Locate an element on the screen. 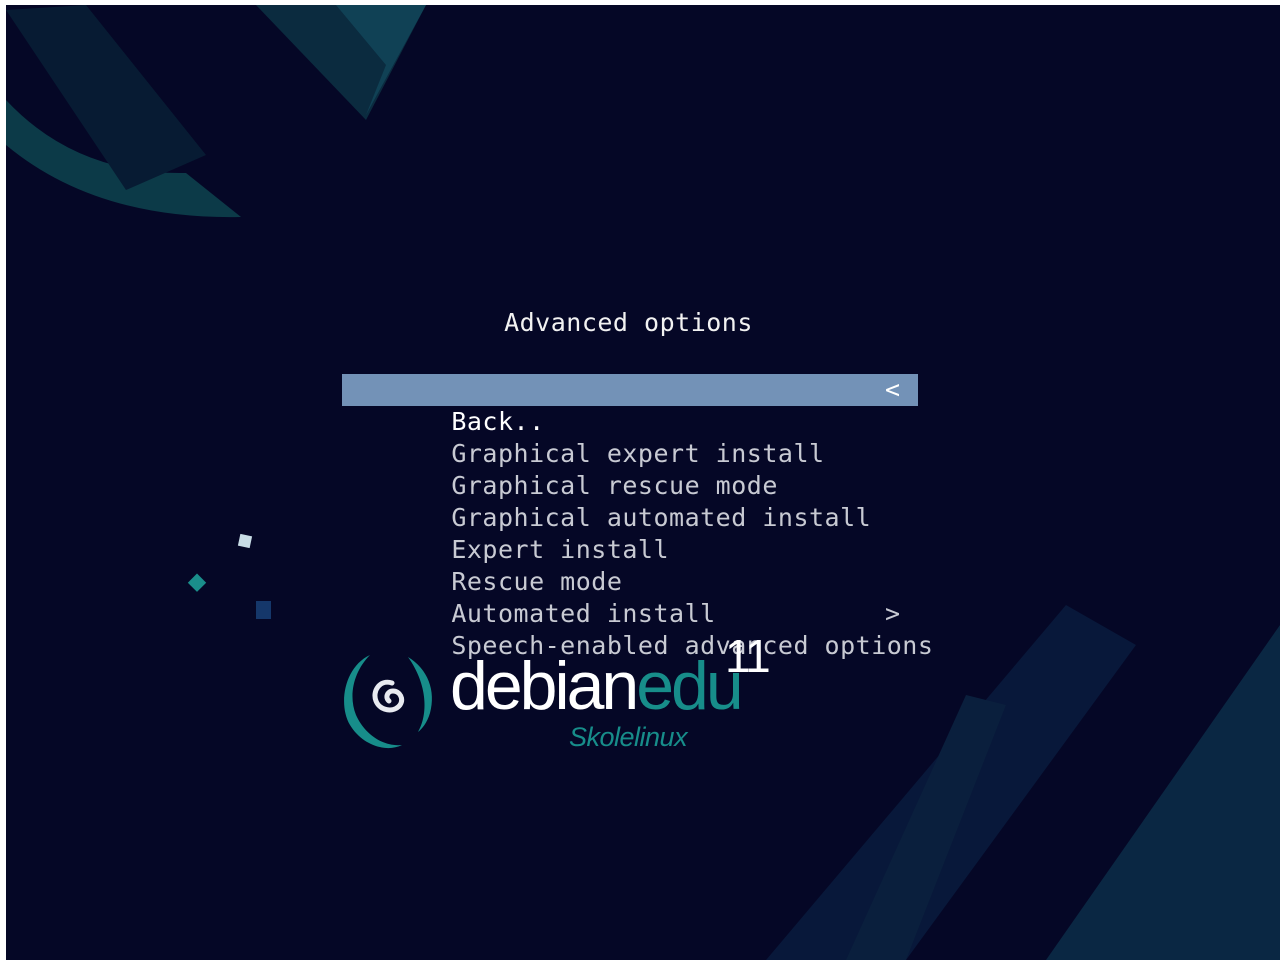 The height and width of the screenshot is (963, 1284). menu-item-rescue-mode: Rescue mode is located at coordinates (630, 565).